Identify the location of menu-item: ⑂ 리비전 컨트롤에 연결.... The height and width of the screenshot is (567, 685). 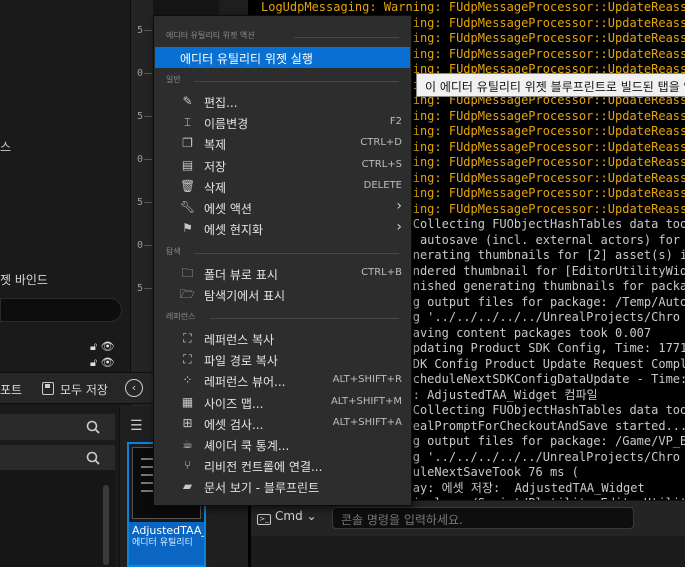
(282, 465).